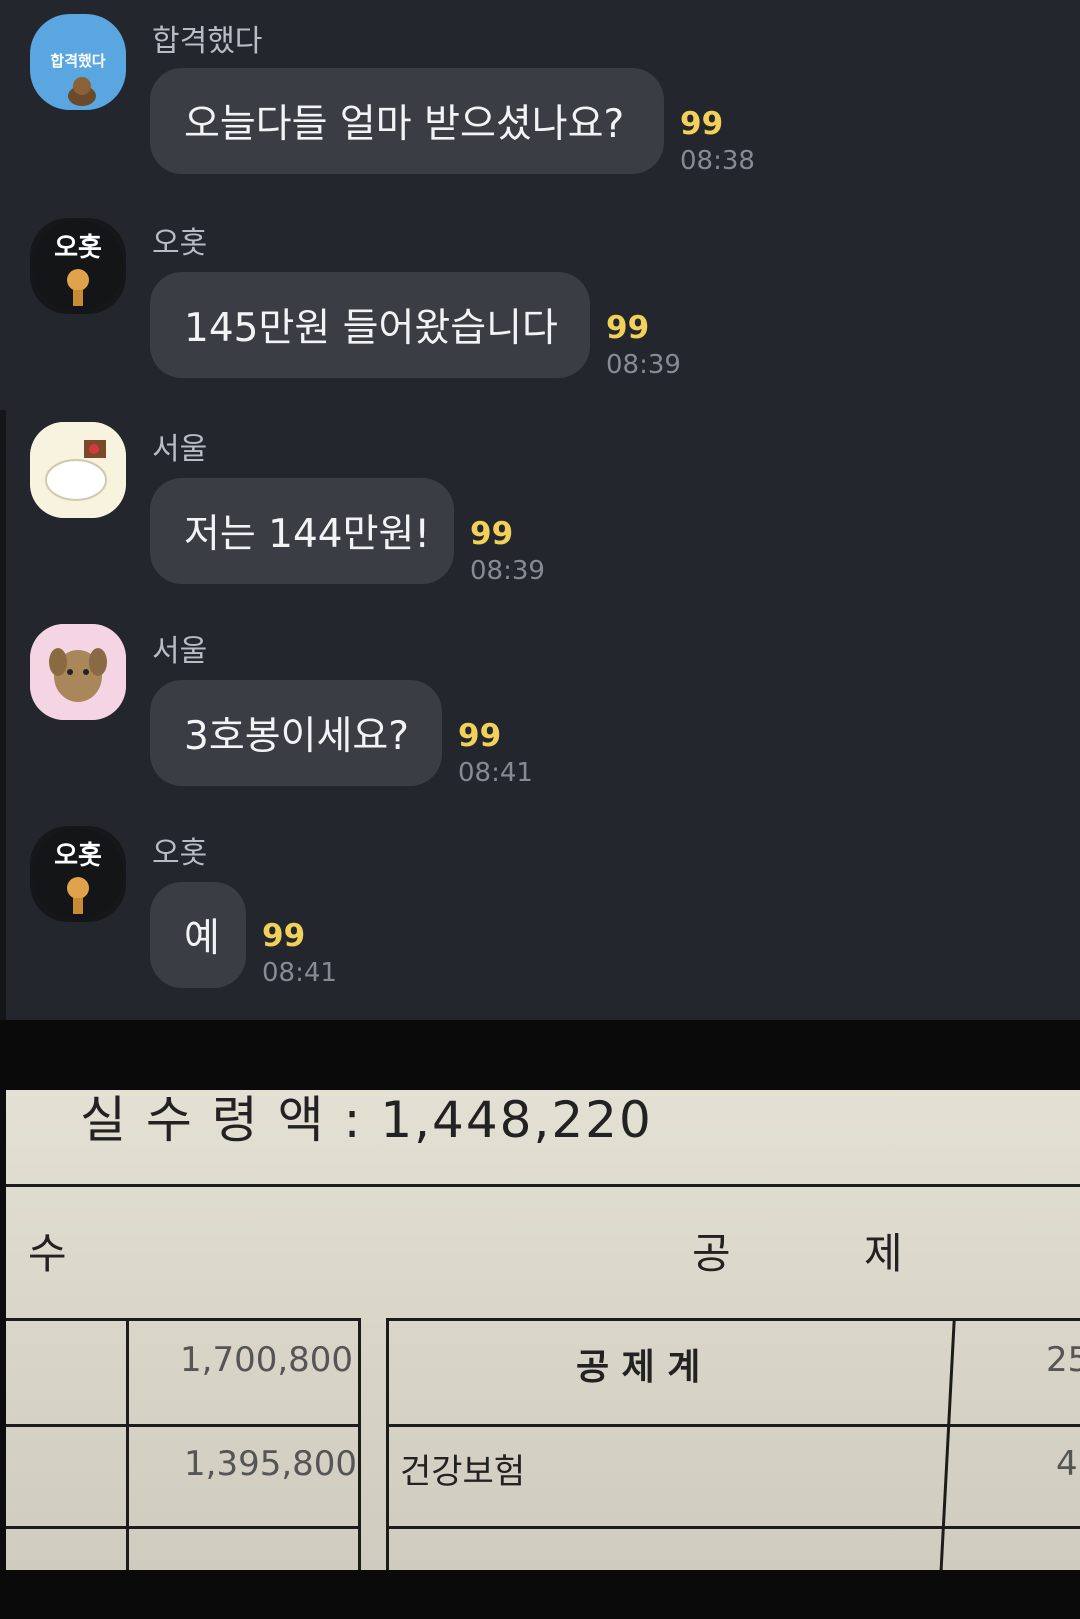 The image size is (1080, 1619). I want to click on table-header-je: 제, so click(883, 1253).